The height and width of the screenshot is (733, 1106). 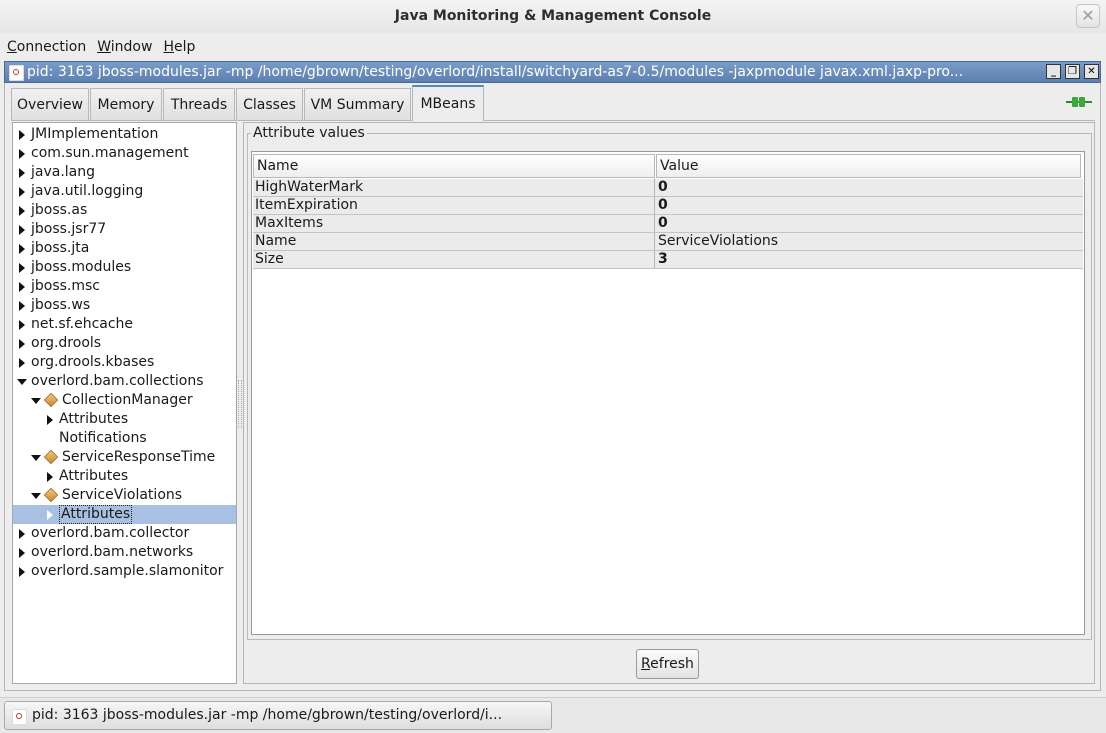 What do you see at coordinates (82, 324) in the screenshot?
I see `tree-node-label: net.sf.ehcache` at bounding box center [82, 324].